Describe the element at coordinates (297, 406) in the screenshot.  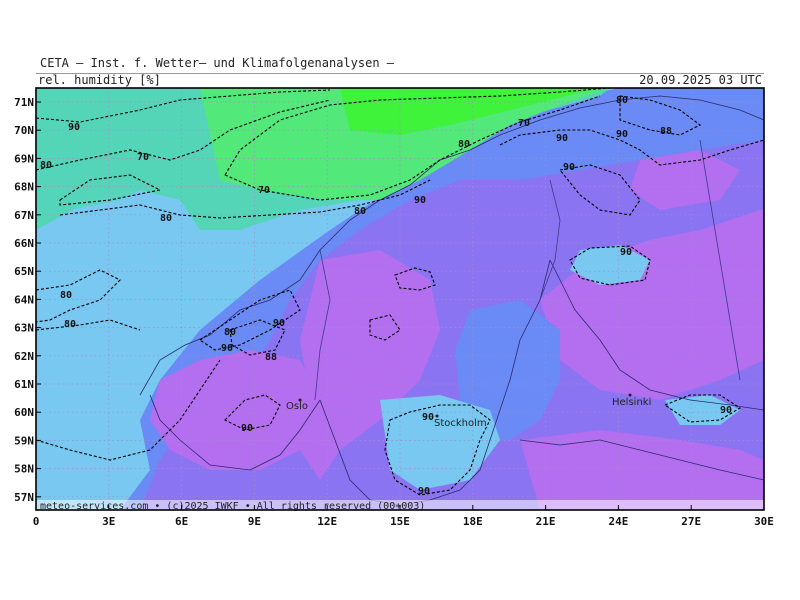
I see `city-oslo: Oslo` at that location.